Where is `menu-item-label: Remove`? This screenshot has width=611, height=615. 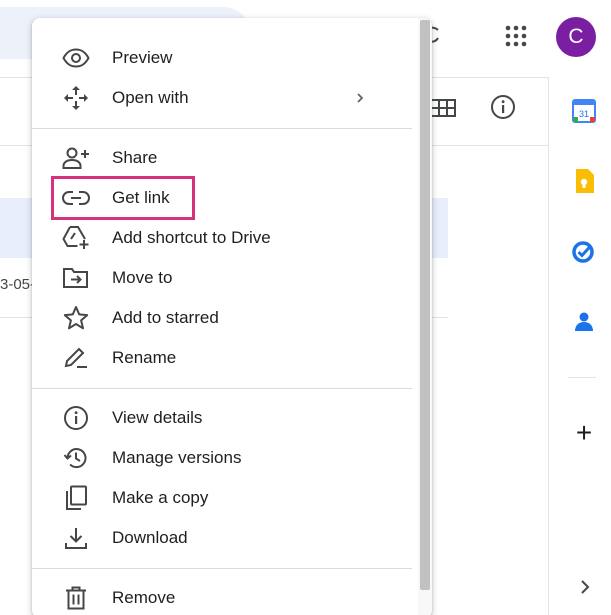 menu-item-label: Remove is located at coordinates (144, 597).